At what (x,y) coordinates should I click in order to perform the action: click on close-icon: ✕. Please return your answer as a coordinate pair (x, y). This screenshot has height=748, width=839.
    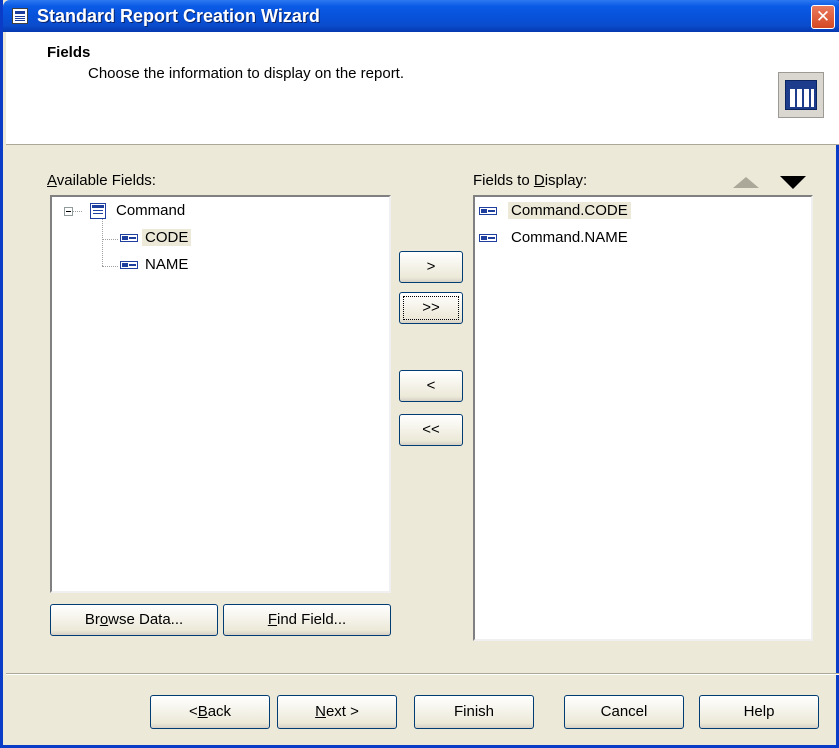
    Looking at the image, I should click on (823, 16).